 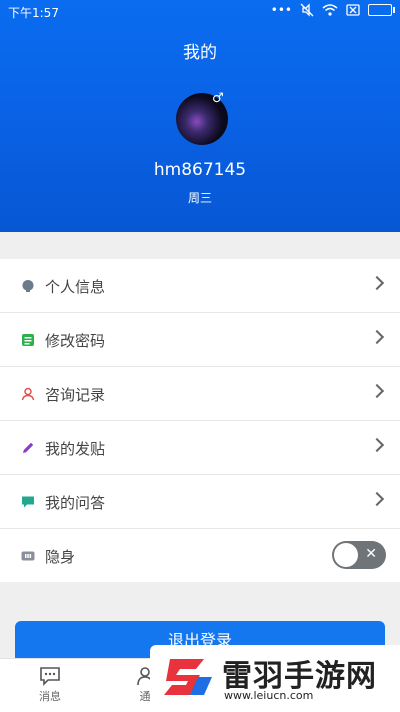 What do you see at coordinates (75, 287) in the screenshot?
I see `menu-item-label: 个人信息` at bounding box center [75, 287].